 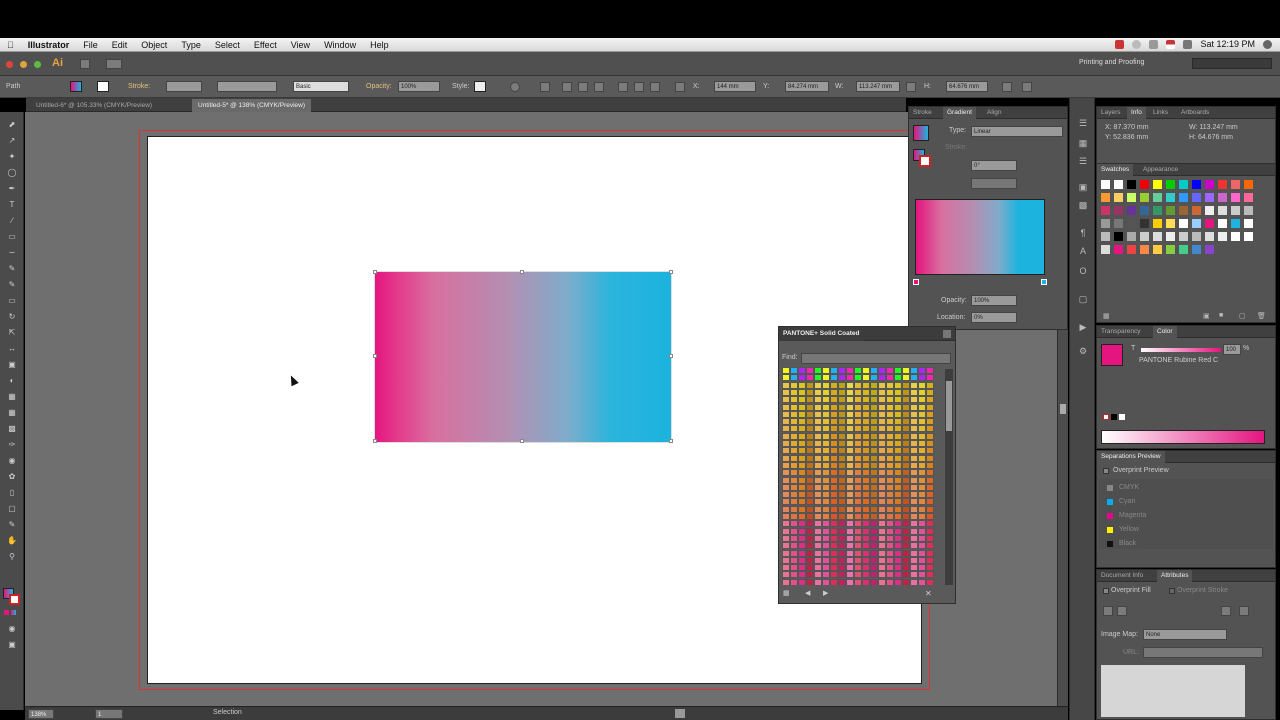 I want to click on selection-handle, so click(x=522, y=272).